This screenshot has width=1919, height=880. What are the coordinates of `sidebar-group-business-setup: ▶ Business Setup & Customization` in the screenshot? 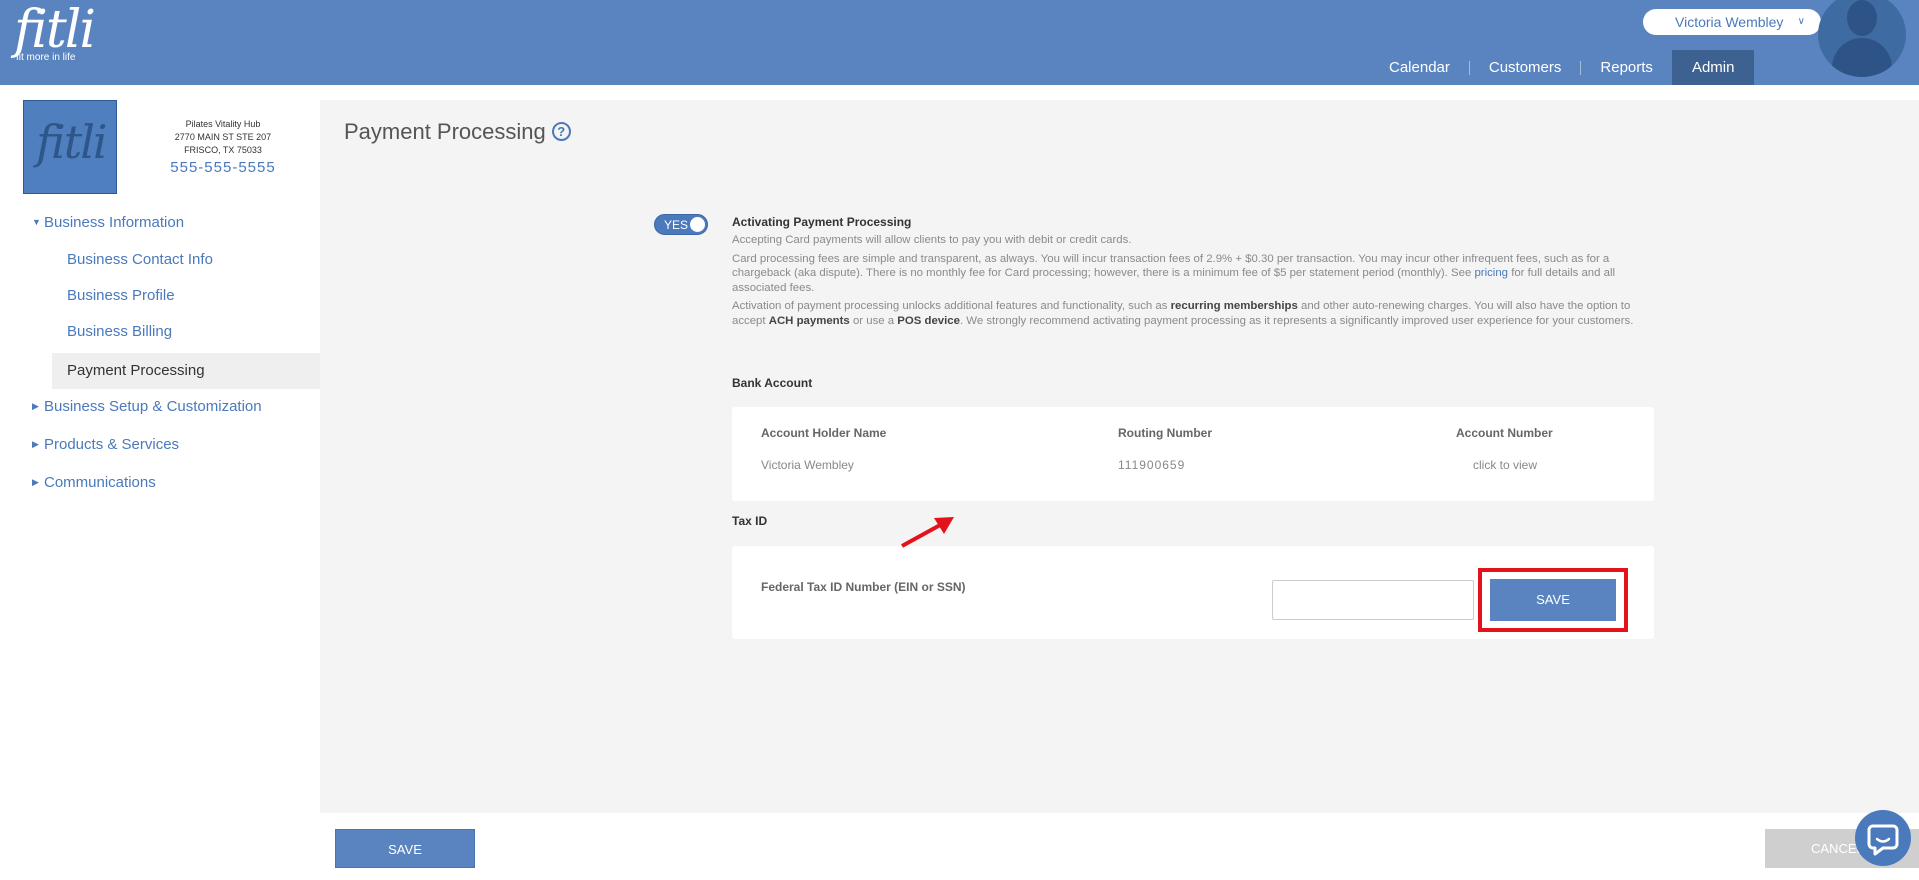 It's located at (147, 406).